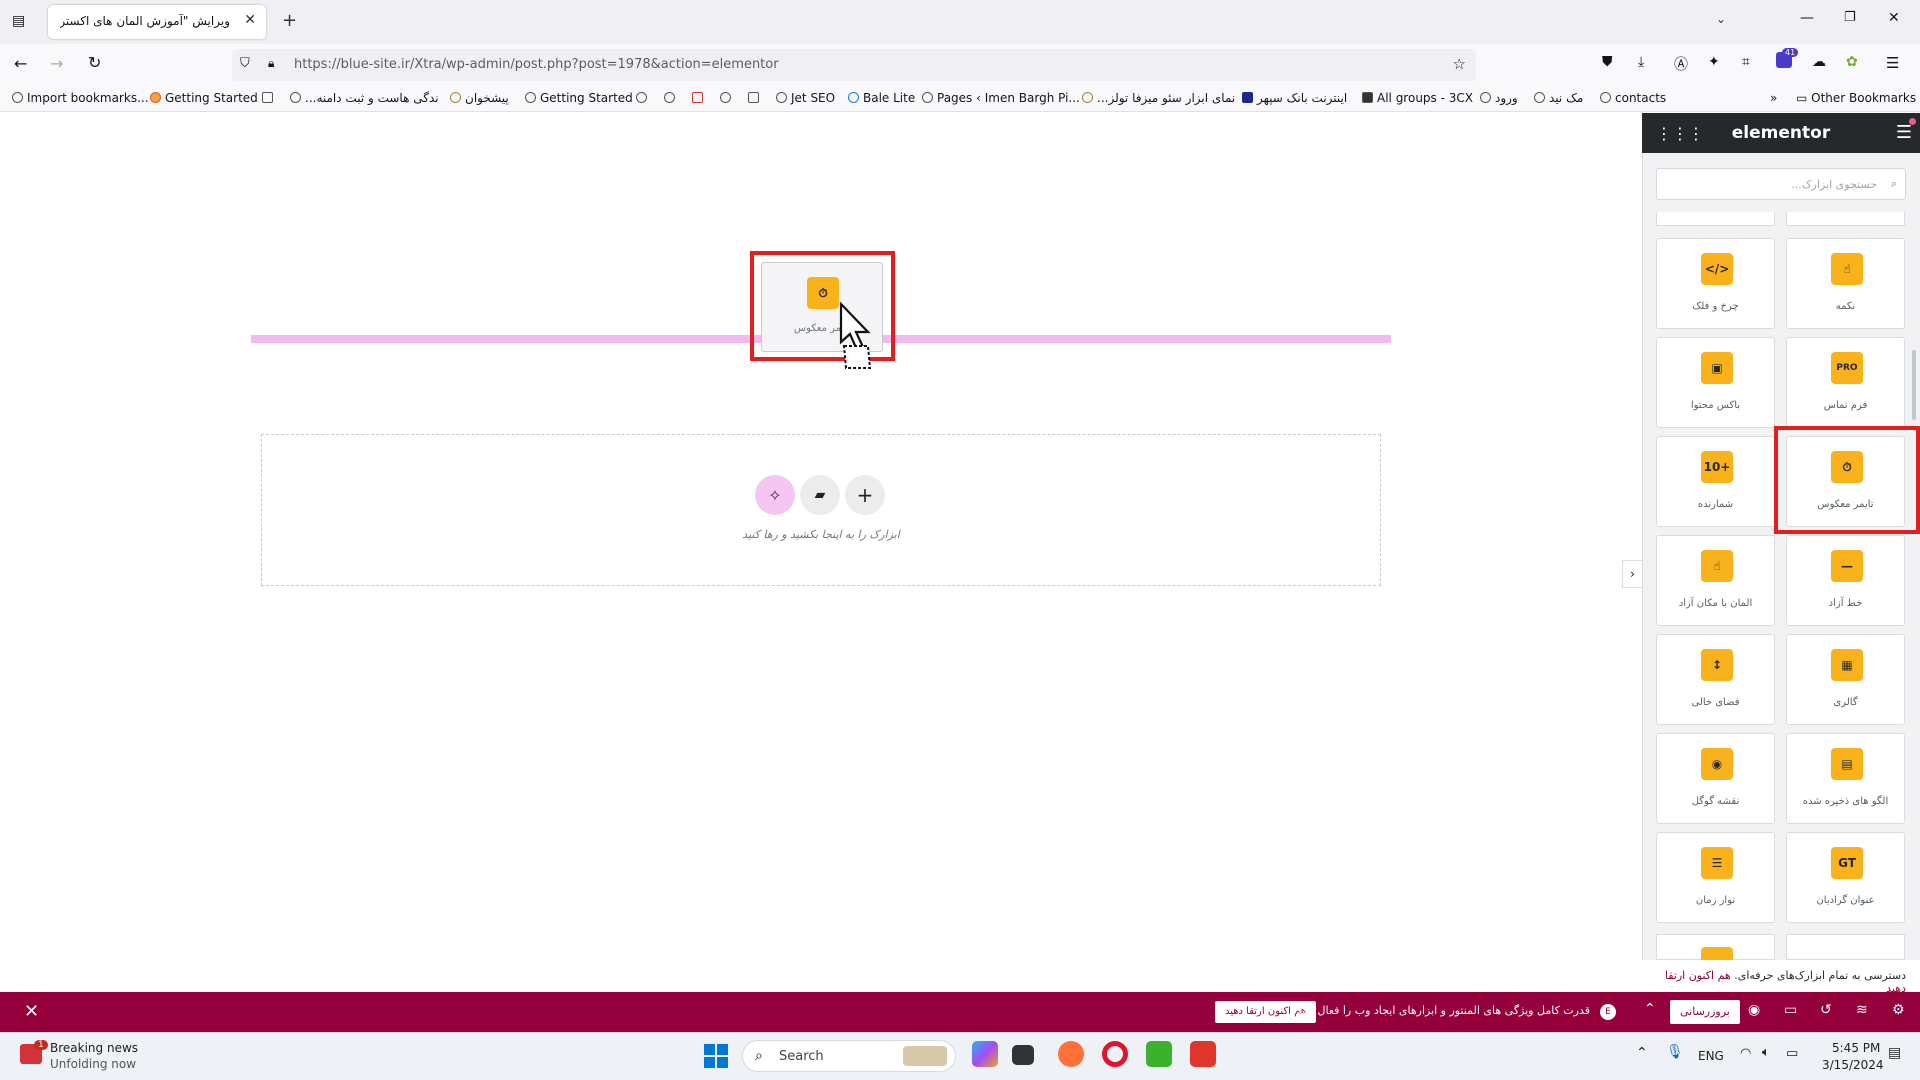 Image resolution: width=1920 pixels, height=1080 pixels. I want to click on account-icon: Ⓐ, so click(1681, 64).